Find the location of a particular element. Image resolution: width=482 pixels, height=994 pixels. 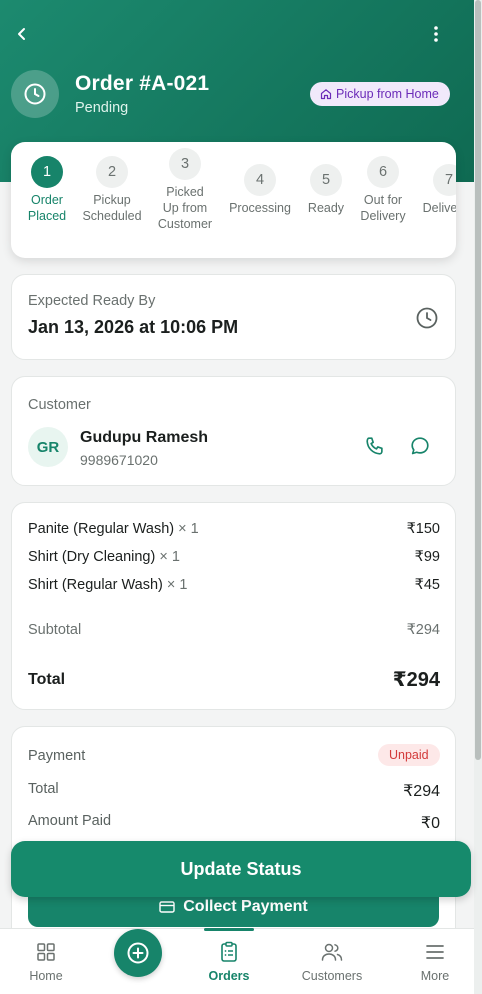

back-button is located at coordinates (22, 34).